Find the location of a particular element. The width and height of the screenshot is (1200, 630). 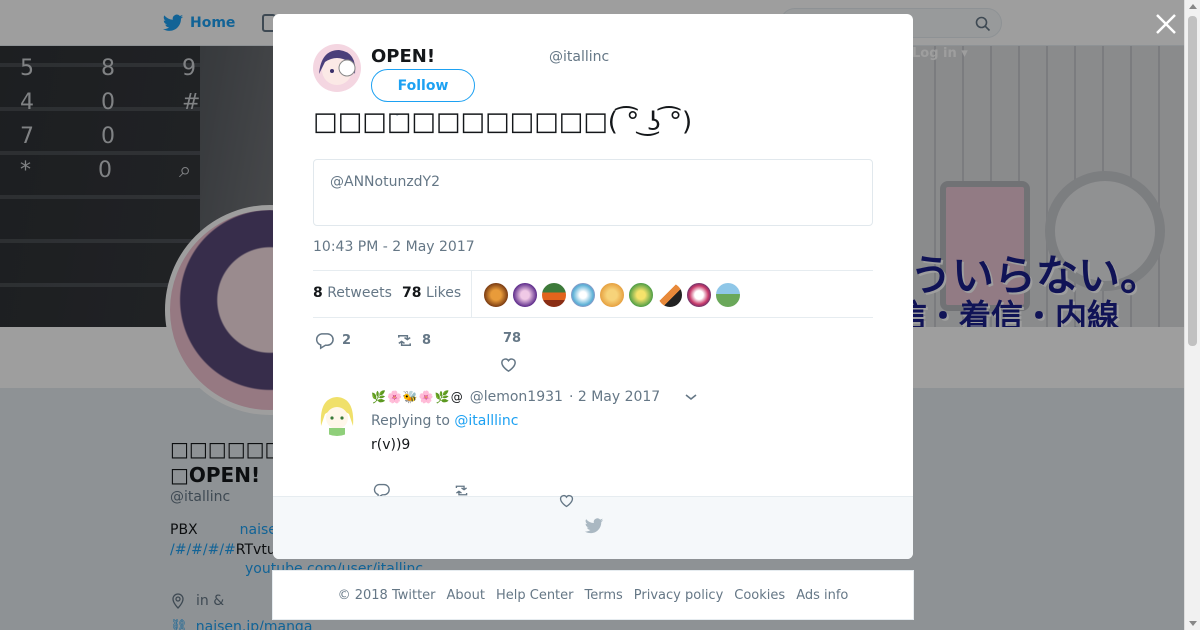

footer-link-help-center: Help Center is located at coordinates (535, 595).